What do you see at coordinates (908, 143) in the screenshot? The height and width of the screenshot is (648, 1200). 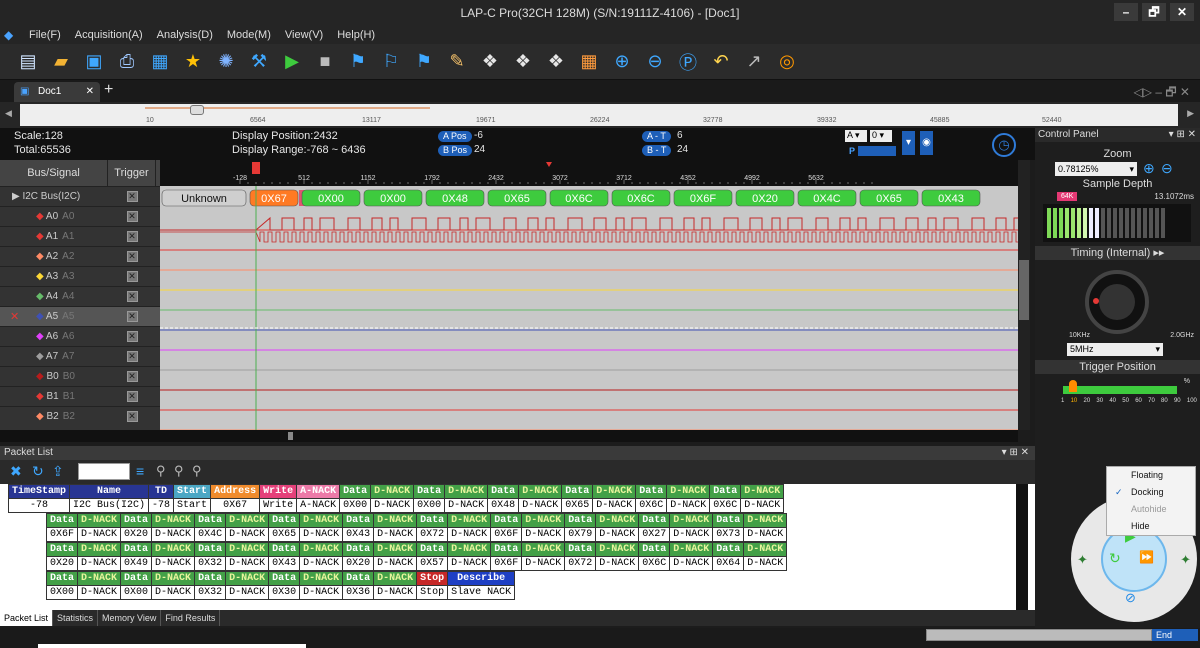 I see `cursor-tool-icon: ▾` at bounding box center [908, 143].